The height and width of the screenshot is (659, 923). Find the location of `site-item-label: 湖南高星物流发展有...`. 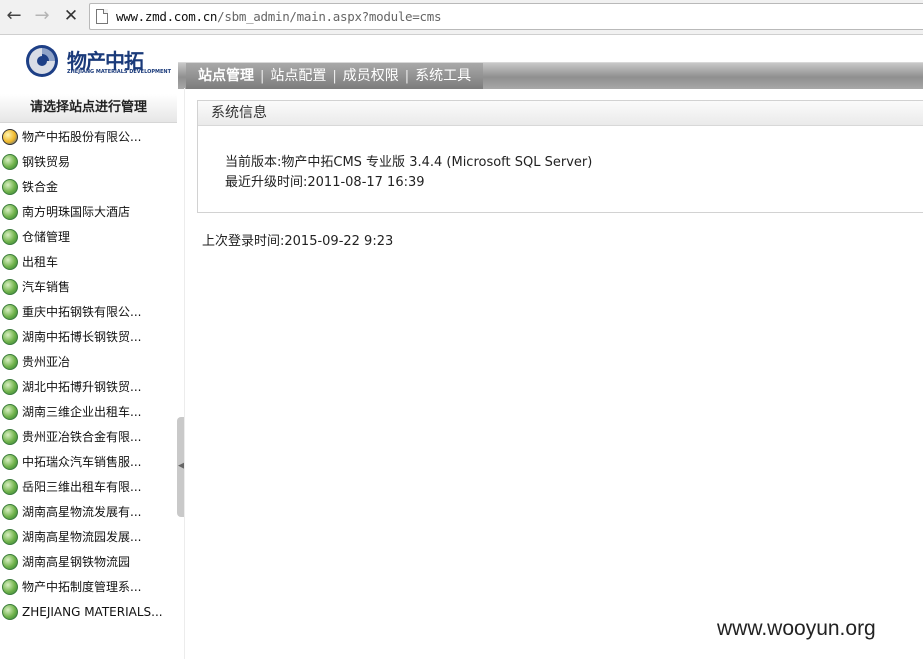

site-item-label: 湖南高星物流发展有... is located at coordinates (82, 512).